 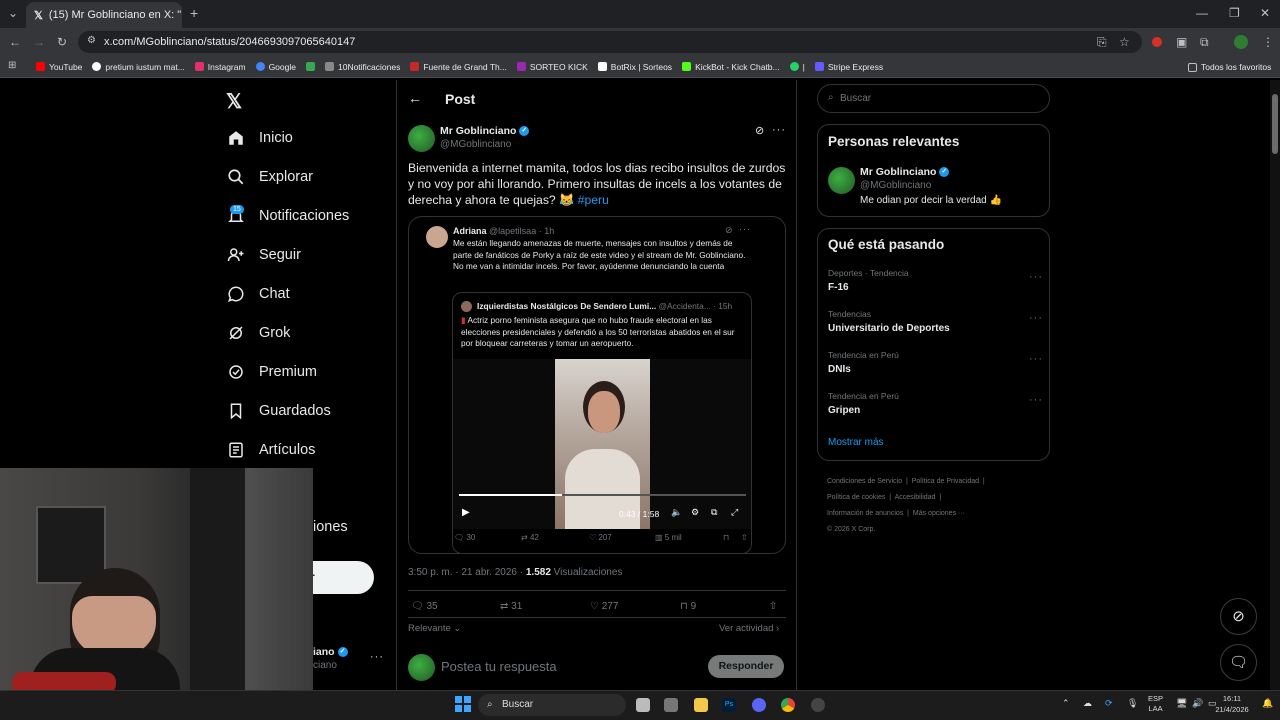 What do you see at coordinates (676, 512) in the screenshot?
I see `volume-icon: 🔈` at bounding box center [676, 512].